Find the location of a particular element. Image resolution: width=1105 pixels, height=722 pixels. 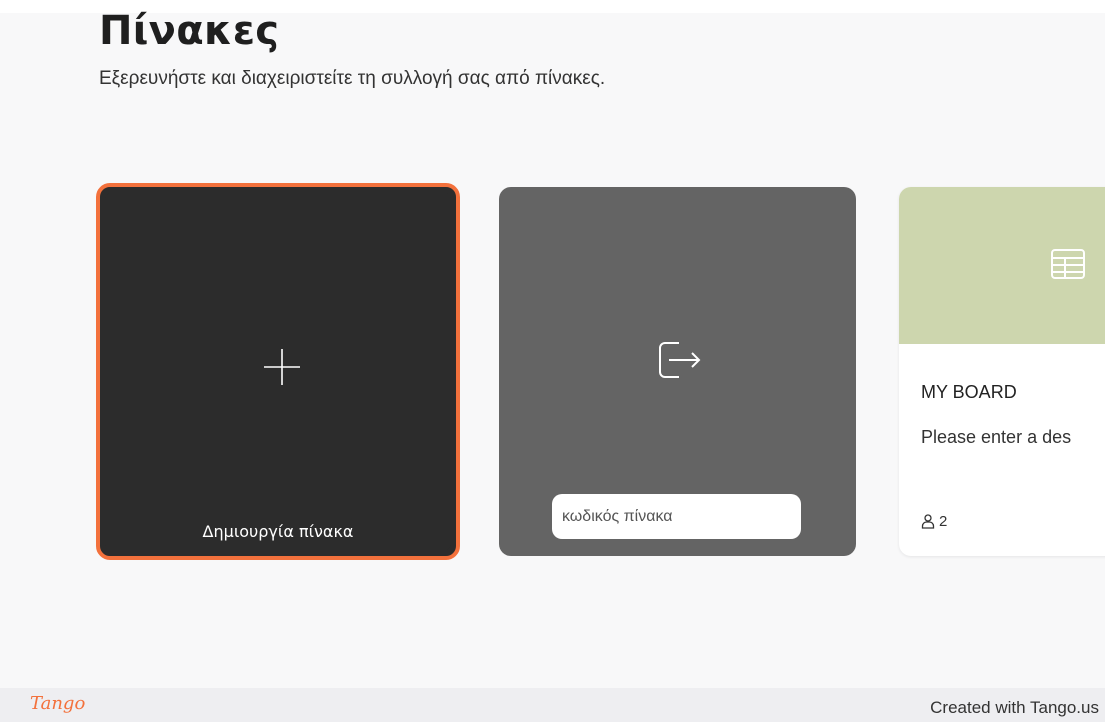

board-card: MY BOARD Please enter a des 2 is located at coordinates (1002, 371).